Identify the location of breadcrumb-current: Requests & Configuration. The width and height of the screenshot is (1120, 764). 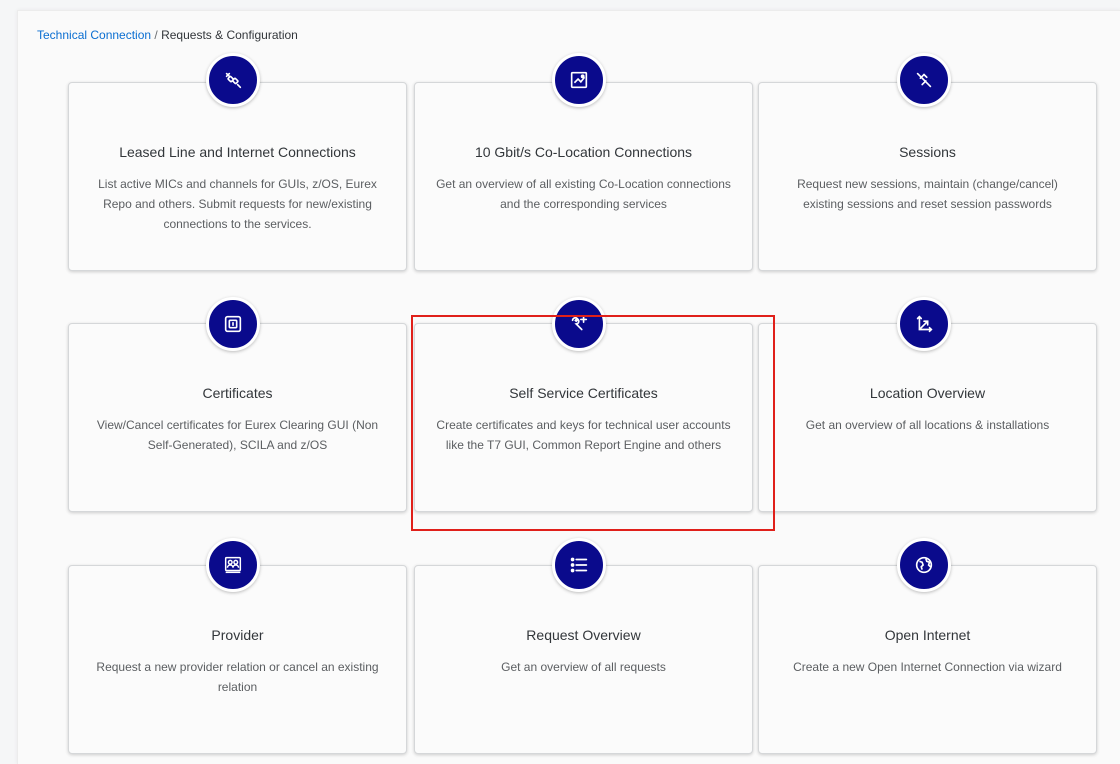
(229, 35).